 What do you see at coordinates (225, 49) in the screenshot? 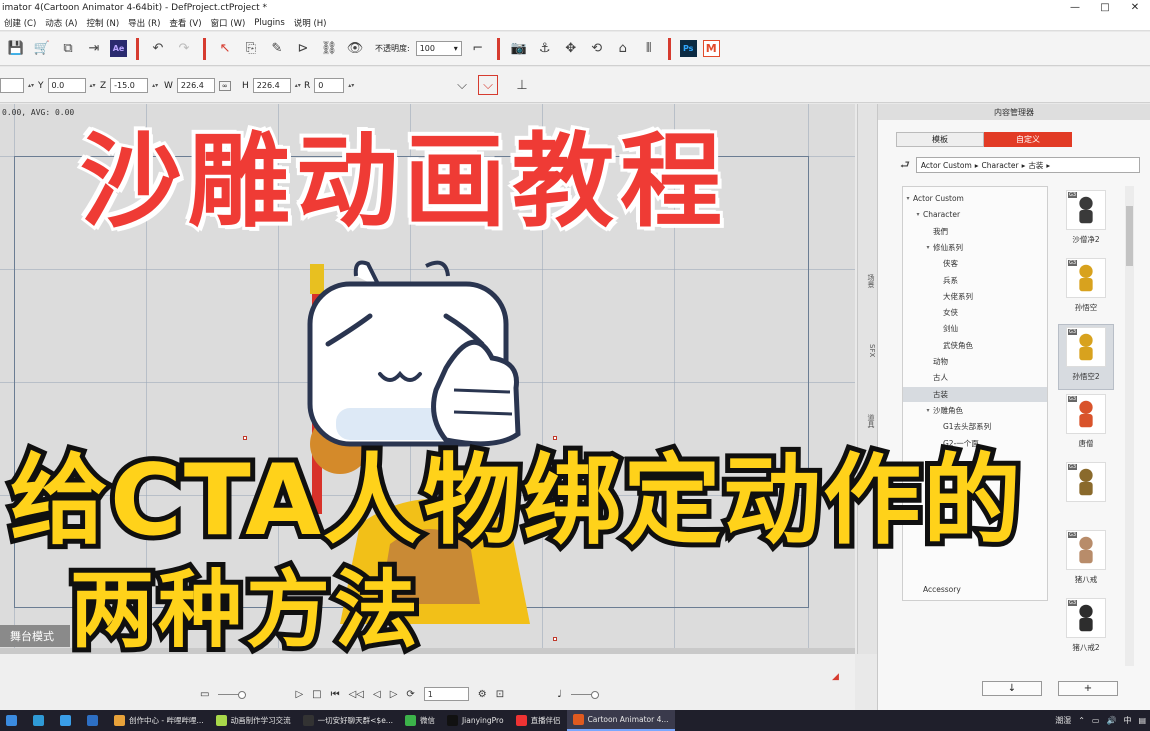
I see `select-arrow-icon: ↖` at bounding box center [225, 49].